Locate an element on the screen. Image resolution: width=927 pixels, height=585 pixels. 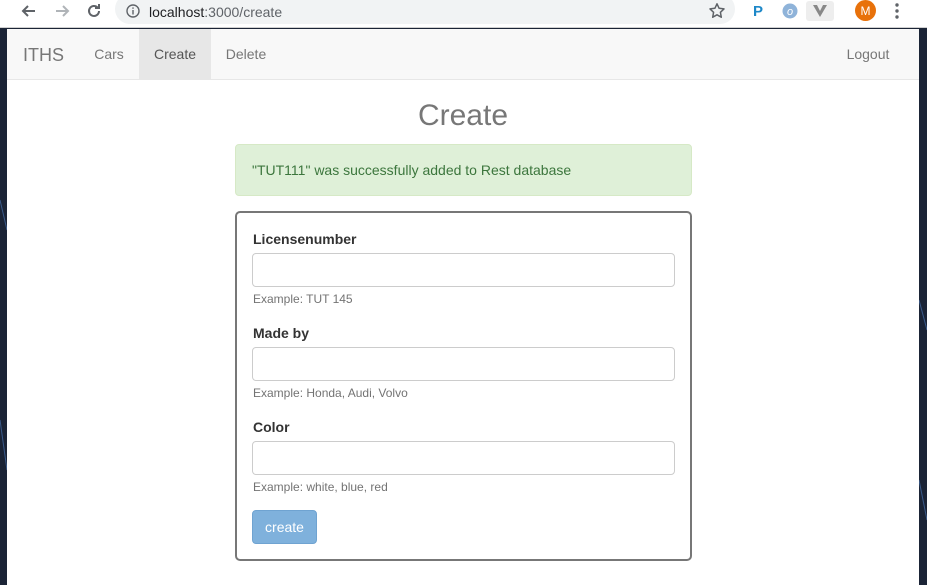
logout-link: Logout is located at coordinates (868, 54).